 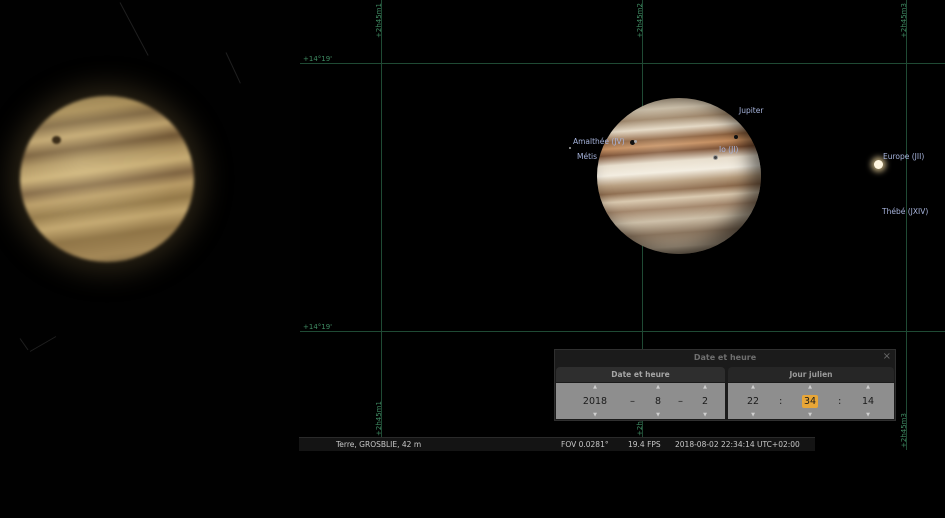 I want to click on jupiter-planet, so click(x=679, y=176).